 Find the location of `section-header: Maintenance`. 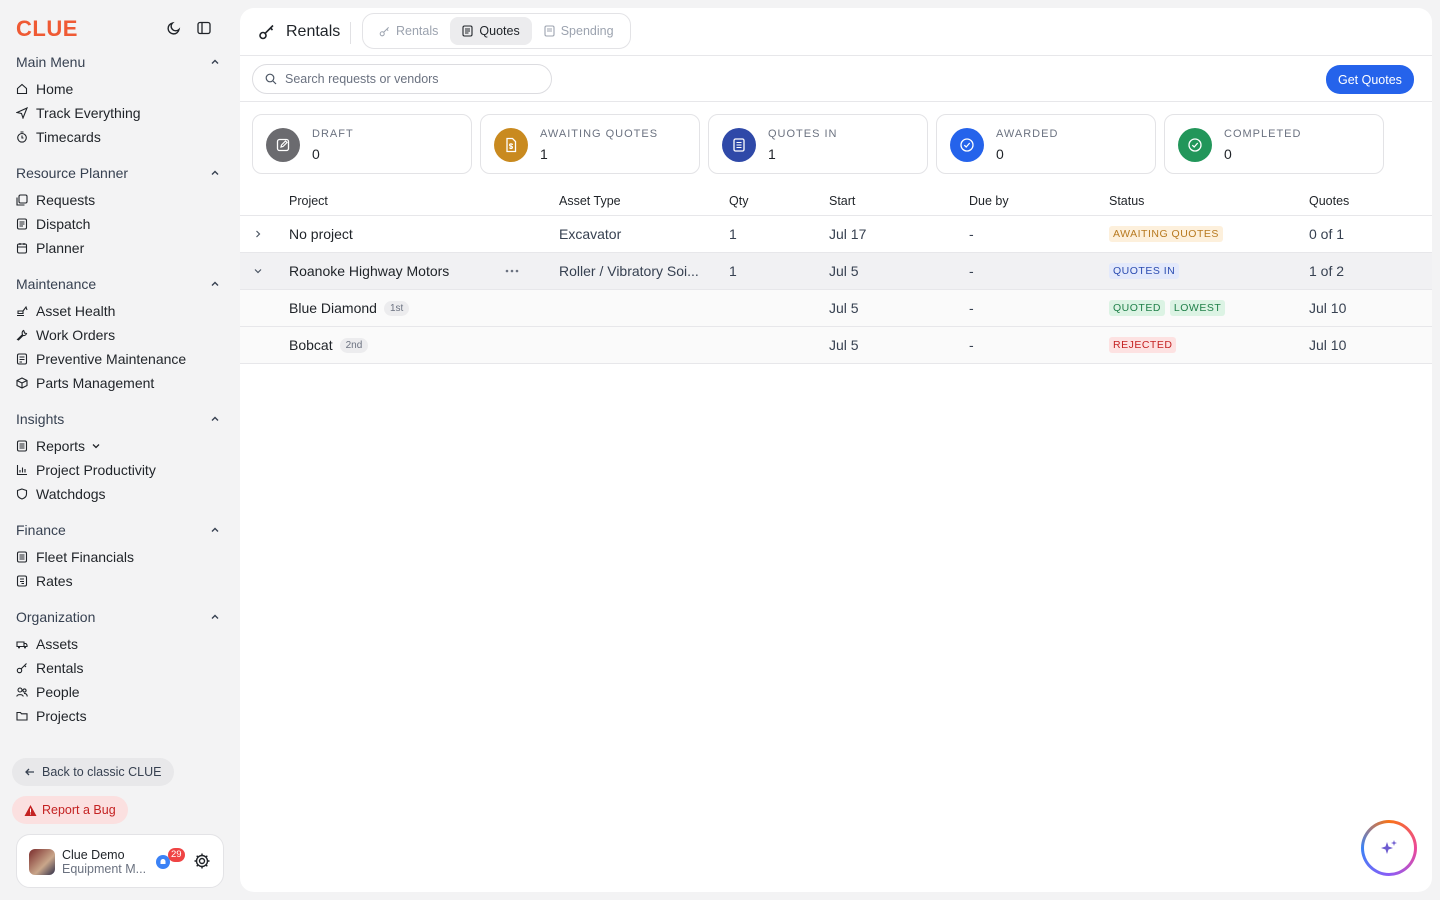

section-header: Maintenance is located at coordinates (120, 284).